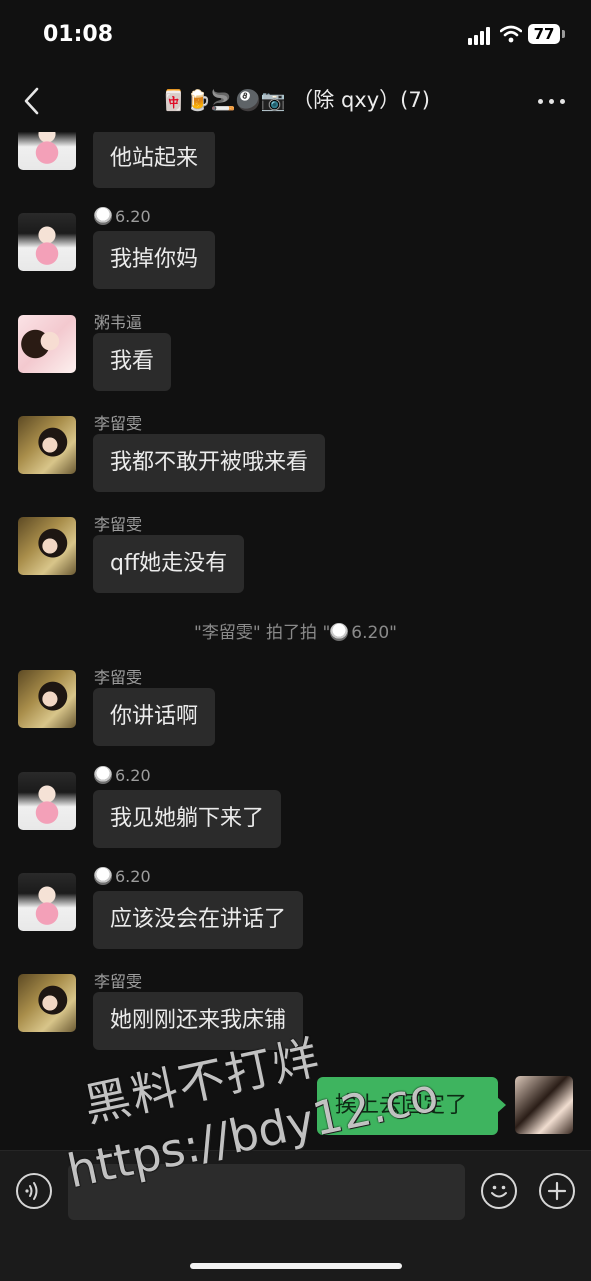 The width and height of the screenshot is (591, 1281). I want to click on chat-header: 🀄🍺🚬🎱📷 （除 qxy）(7), so click(295, 101).